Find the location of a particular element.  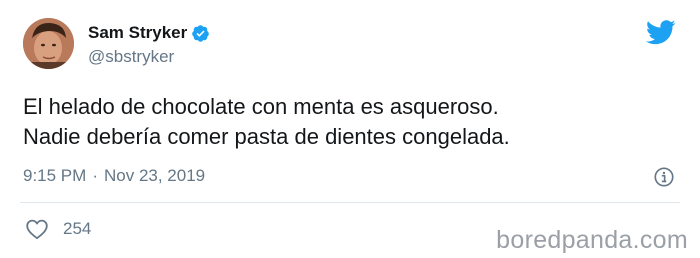

tweet-date: Nov 23, 2019 is located at coordinates (154, 175).